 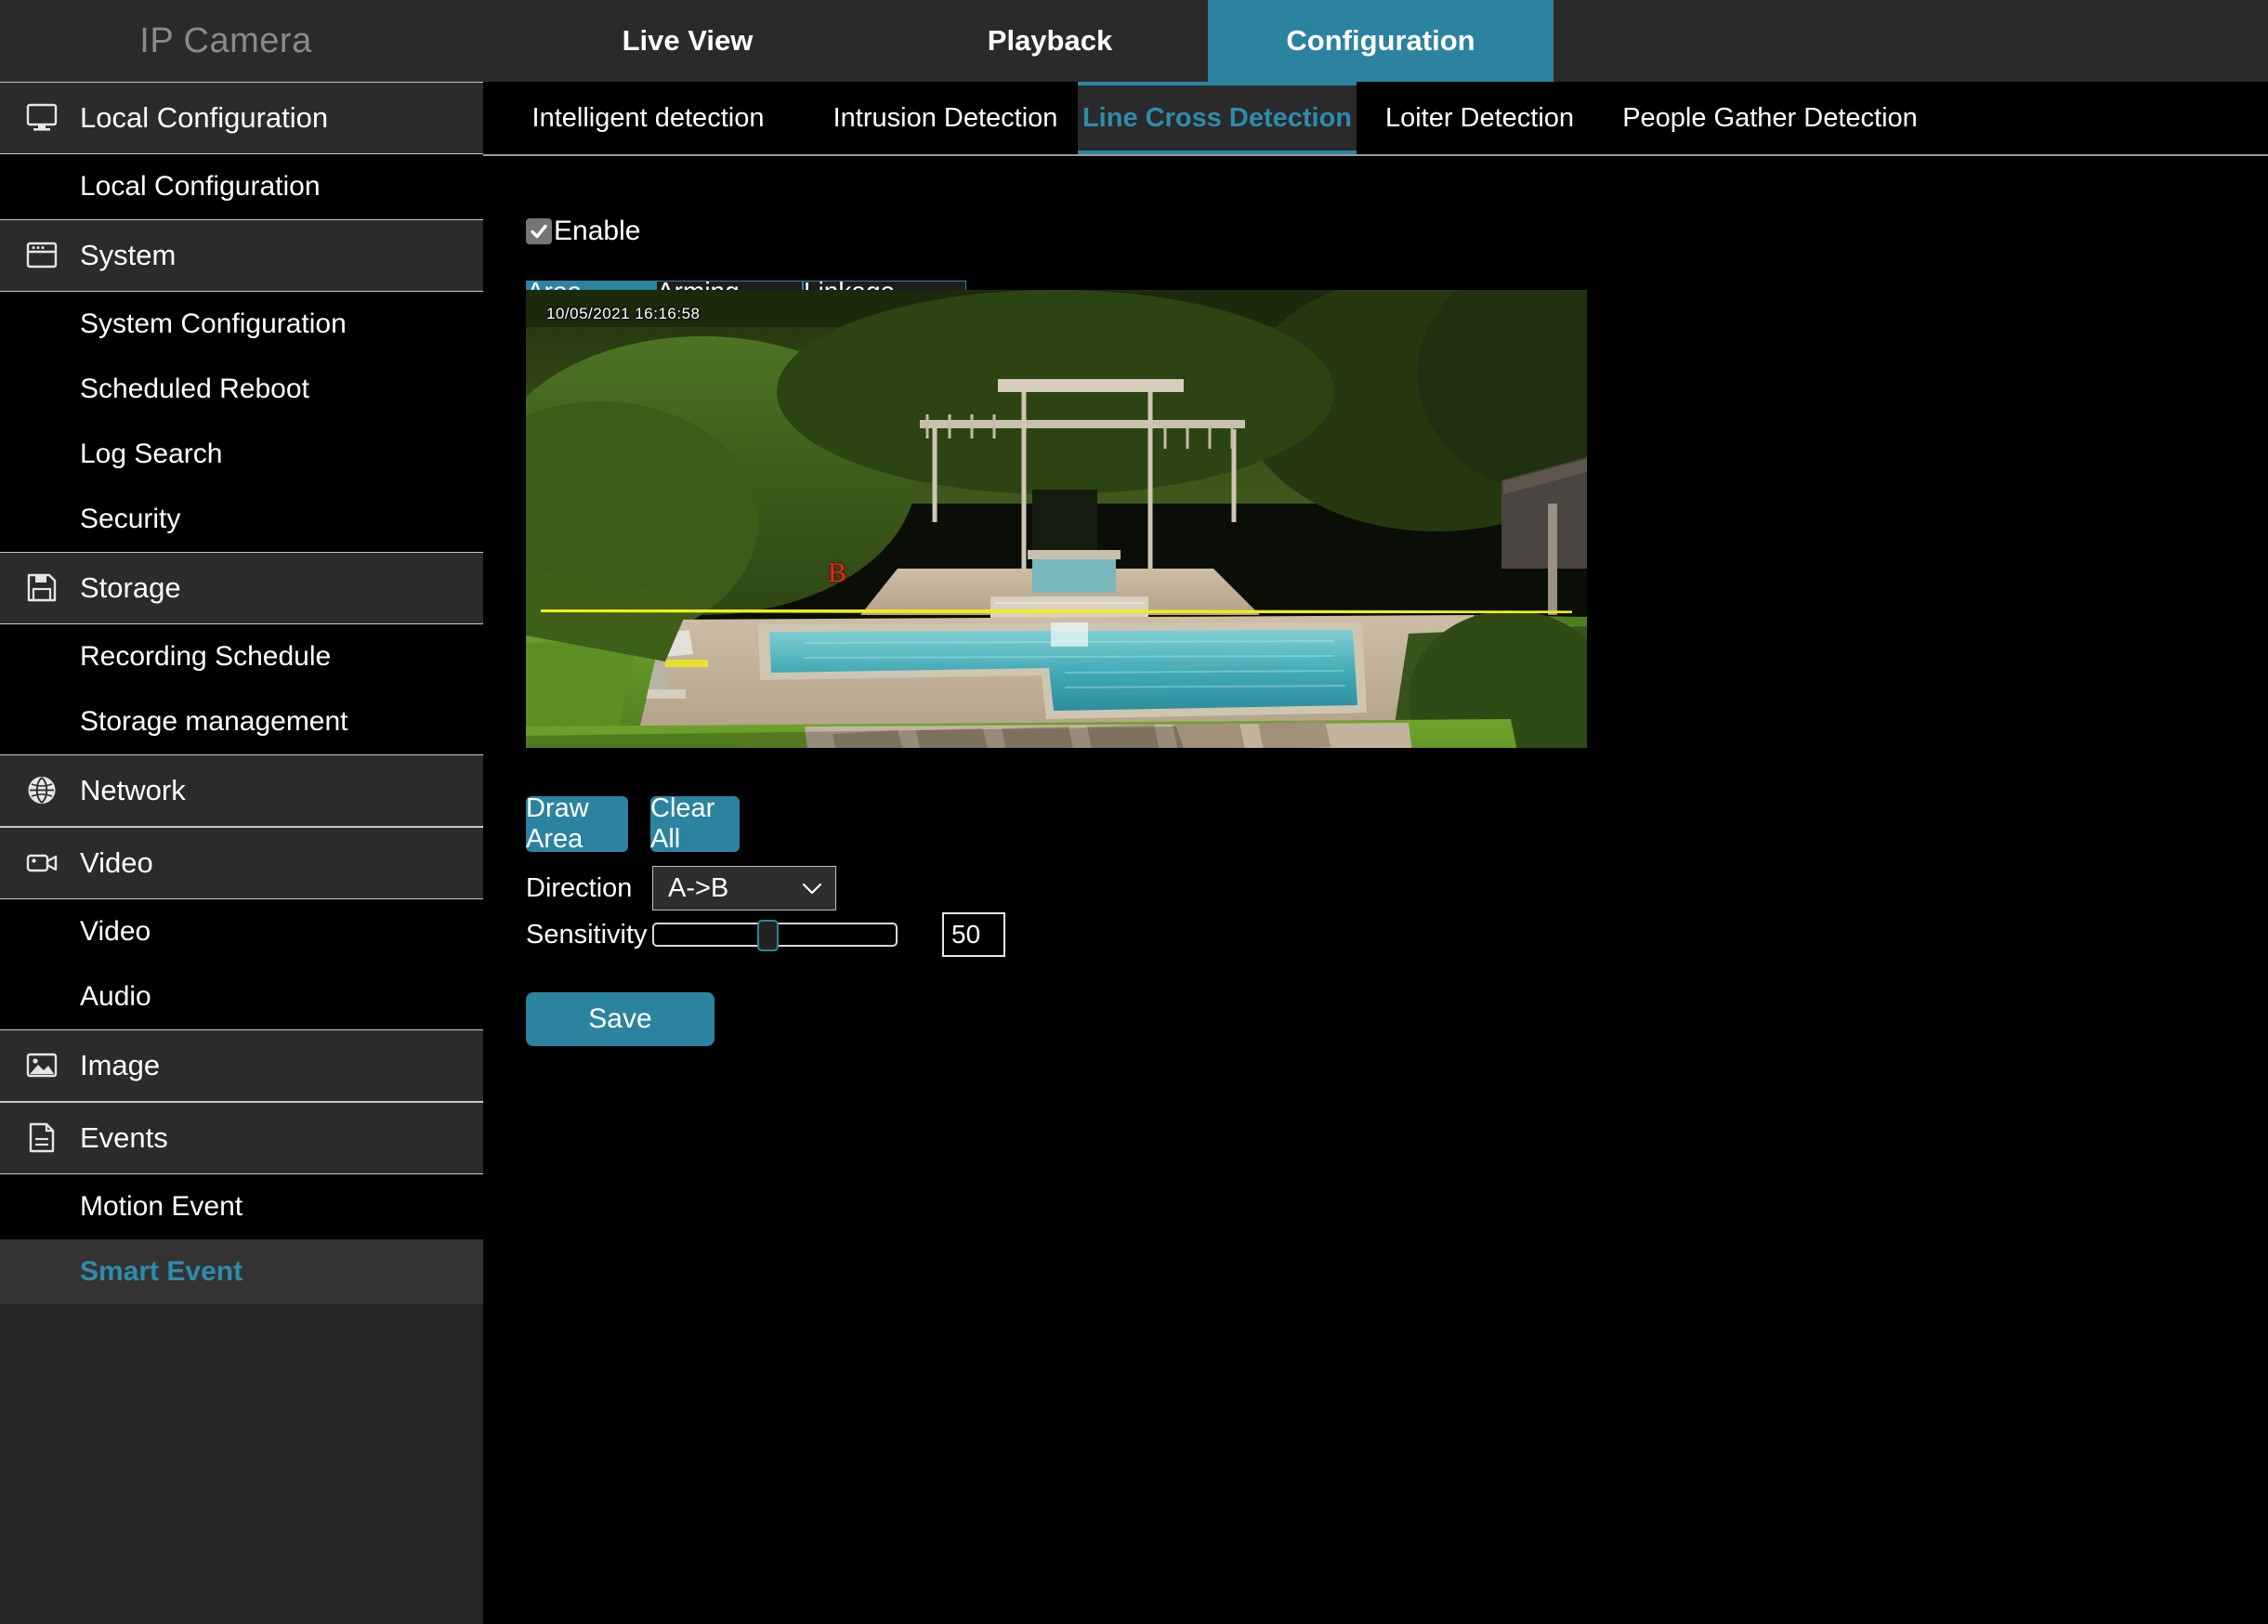 I want to click on sidebar-item-storage-management: Storage management, so click(x=241, y=721).